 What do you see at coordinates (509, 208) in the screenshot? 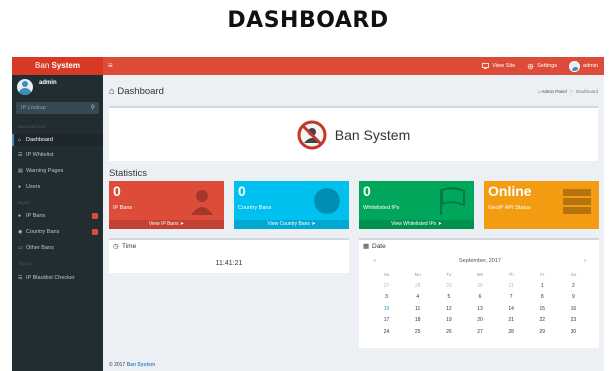
I see `stat-label: GeoIP API Status` at bounding box center [509, 208].